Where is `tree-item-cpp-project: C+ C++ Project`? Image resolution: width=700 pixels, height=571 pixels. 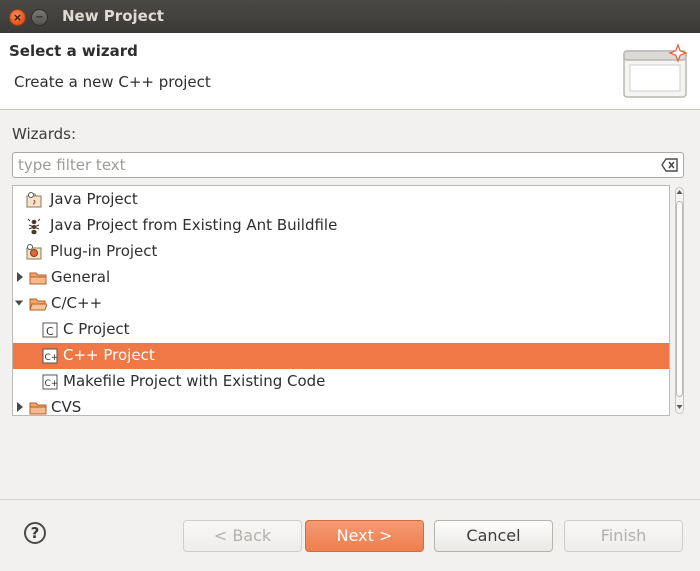 tree-item-cpp-project: C+ C++ Project is located at coordinates (341, 356).